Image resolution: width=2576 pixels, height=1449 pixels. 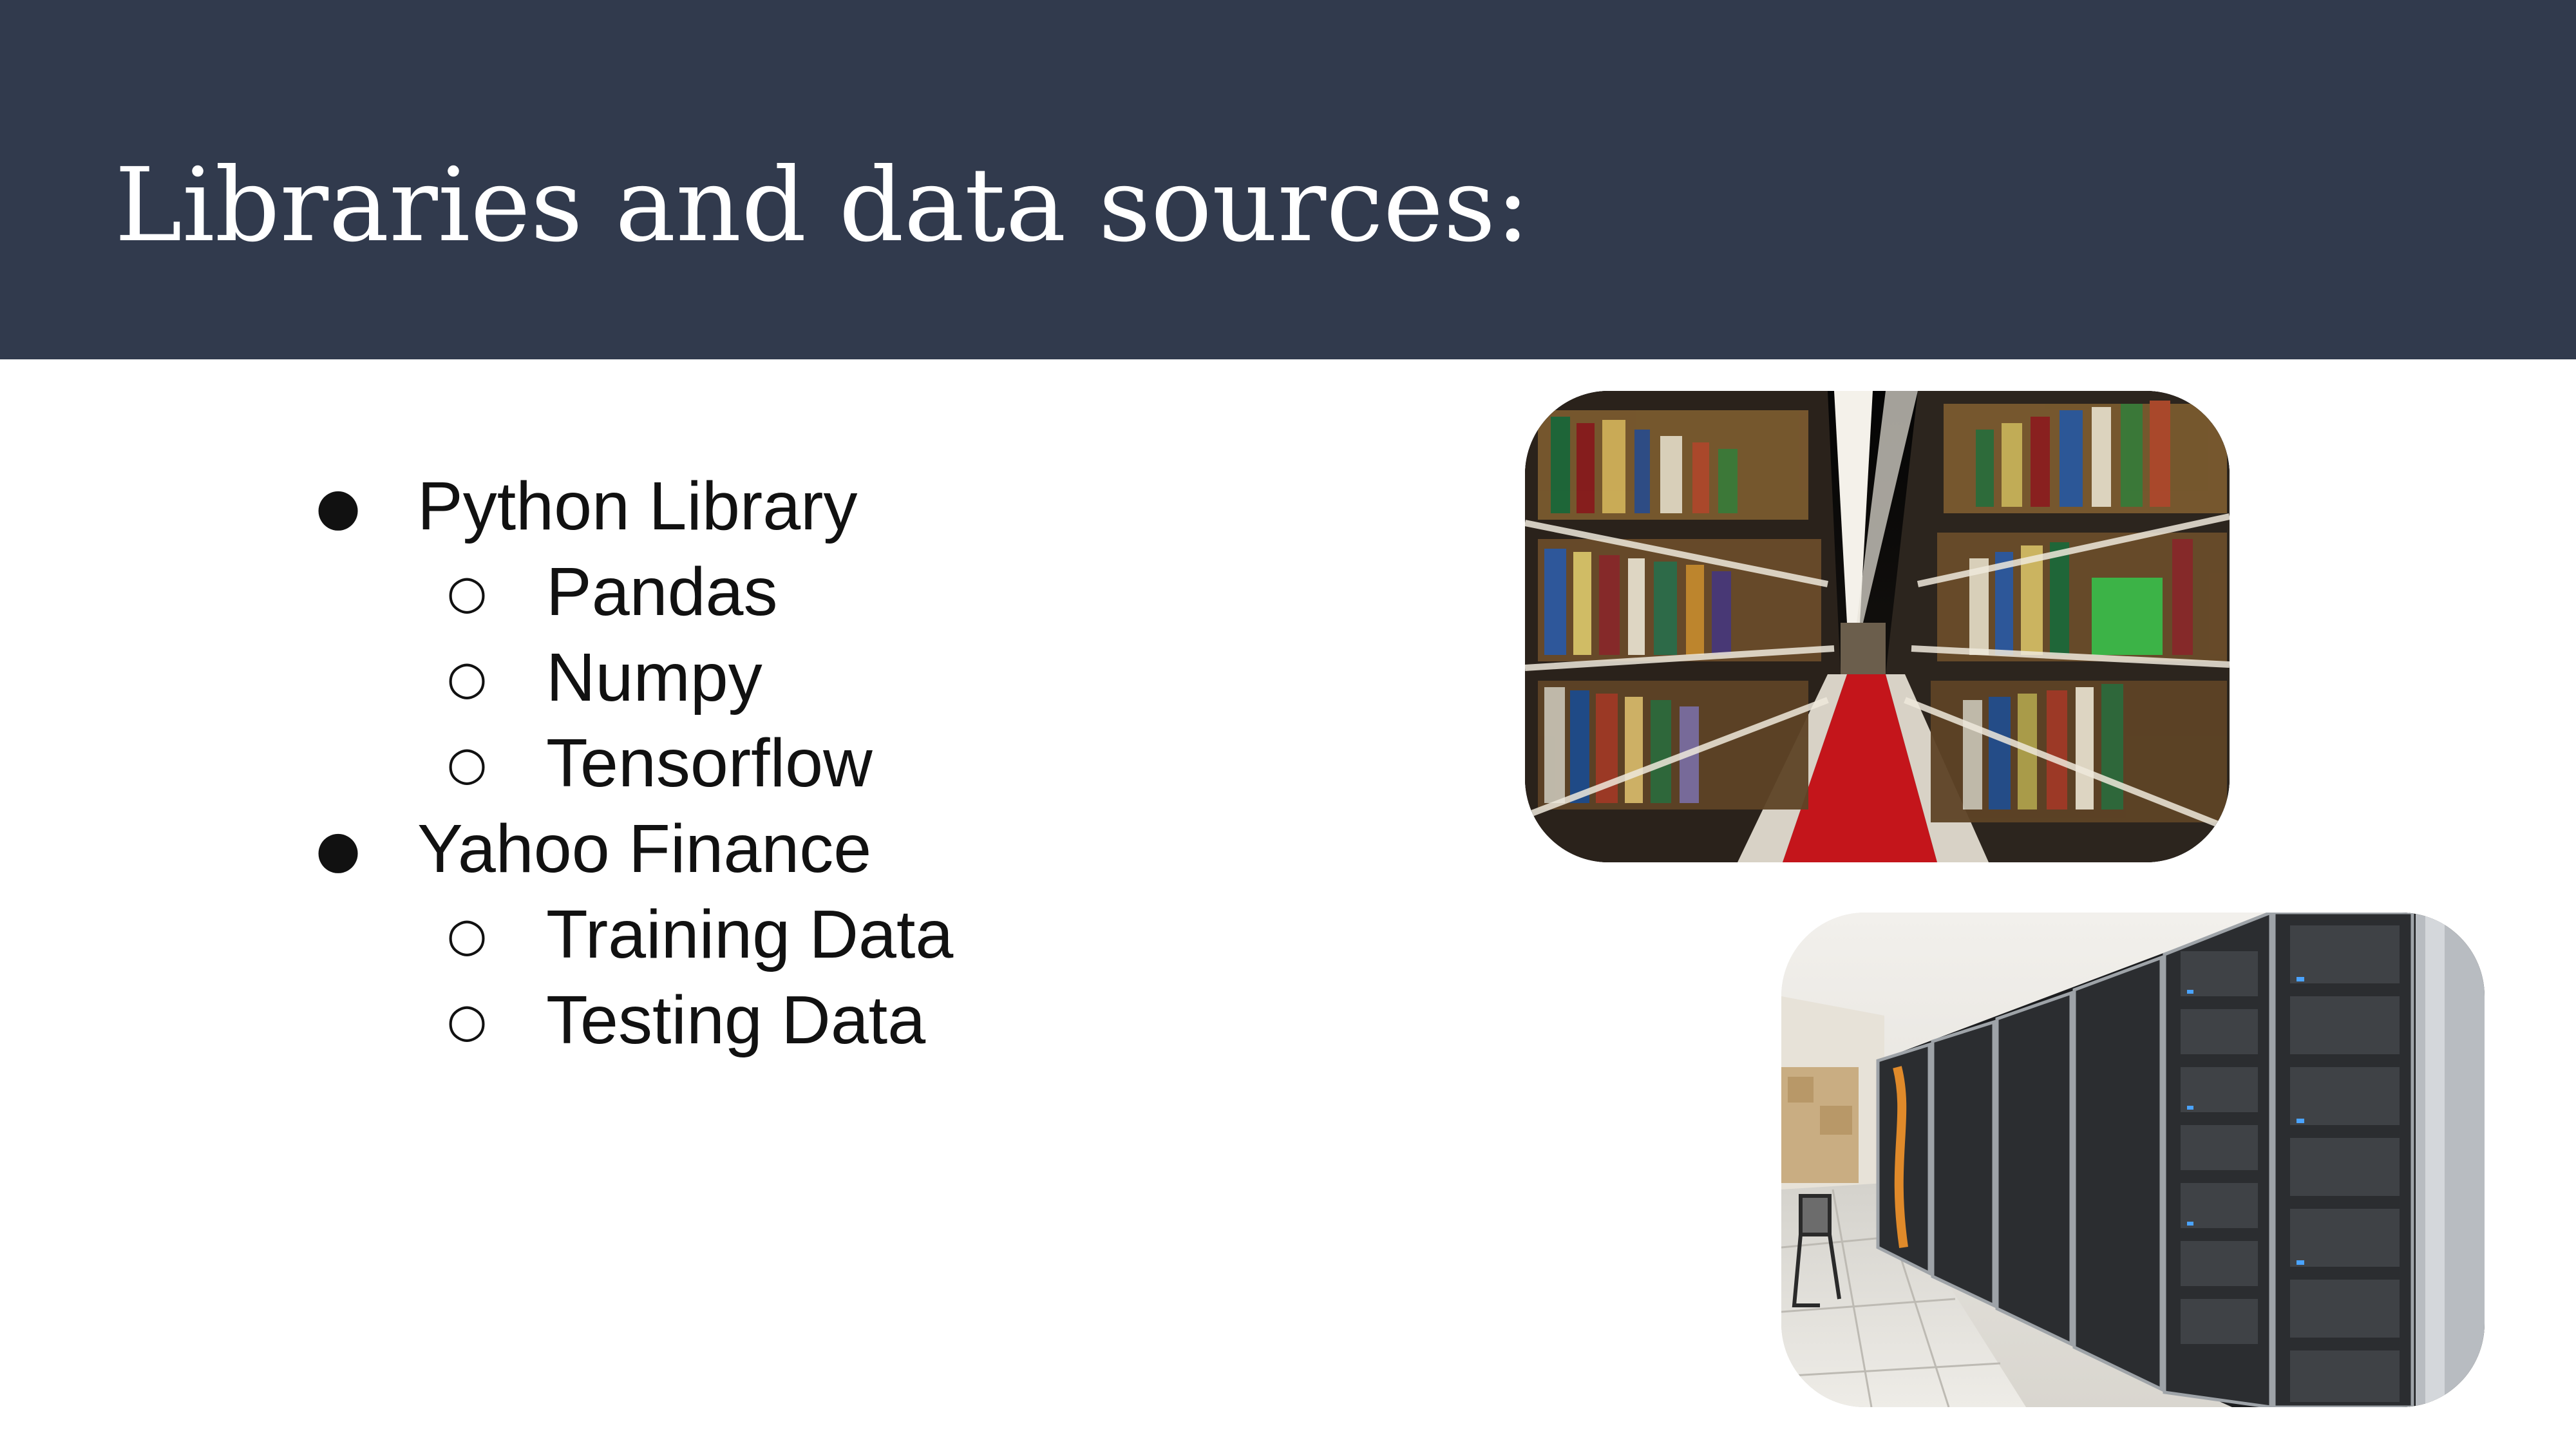 I want to click on server-room-illustration, so click(x=2133, y=1160).